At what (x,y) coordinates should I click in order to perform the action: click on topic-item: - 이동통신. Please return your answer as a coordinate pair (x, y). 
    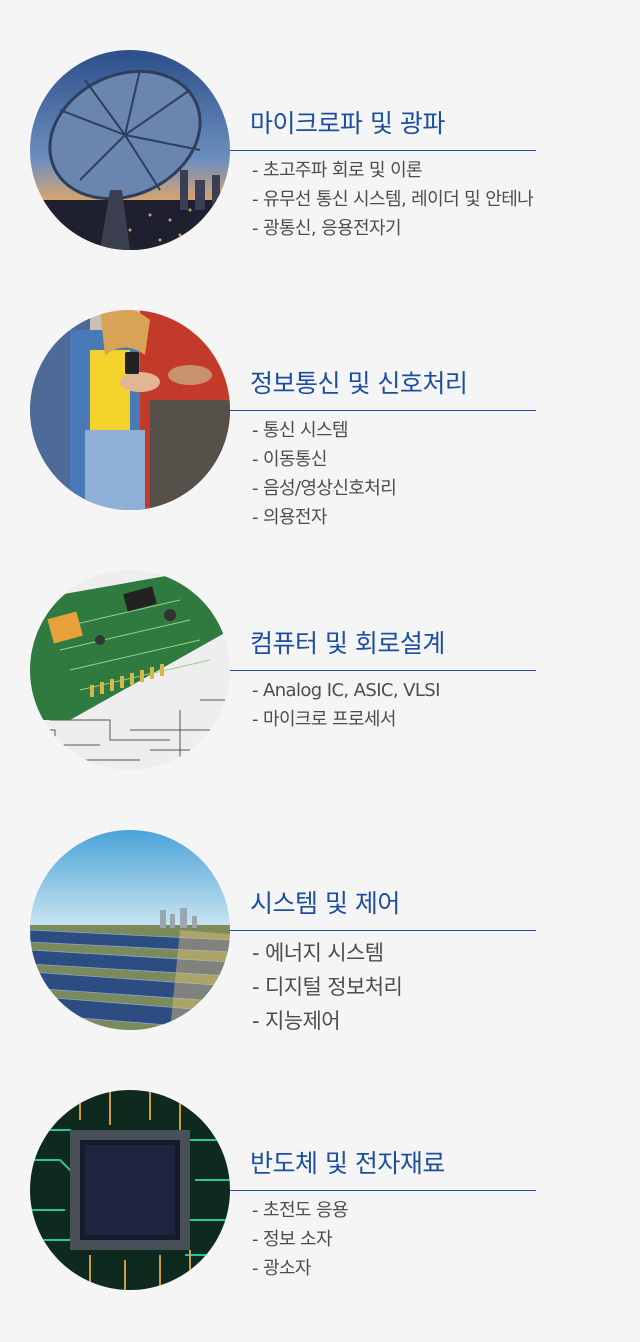
    Looking at the image, I should click on (289, 459).